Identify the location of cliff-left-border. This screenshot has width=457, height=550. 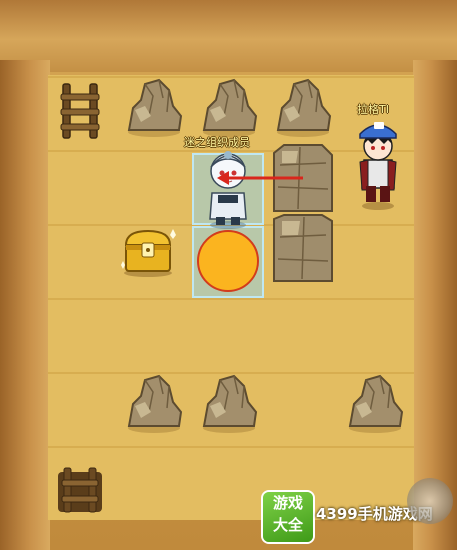
(25, 305).